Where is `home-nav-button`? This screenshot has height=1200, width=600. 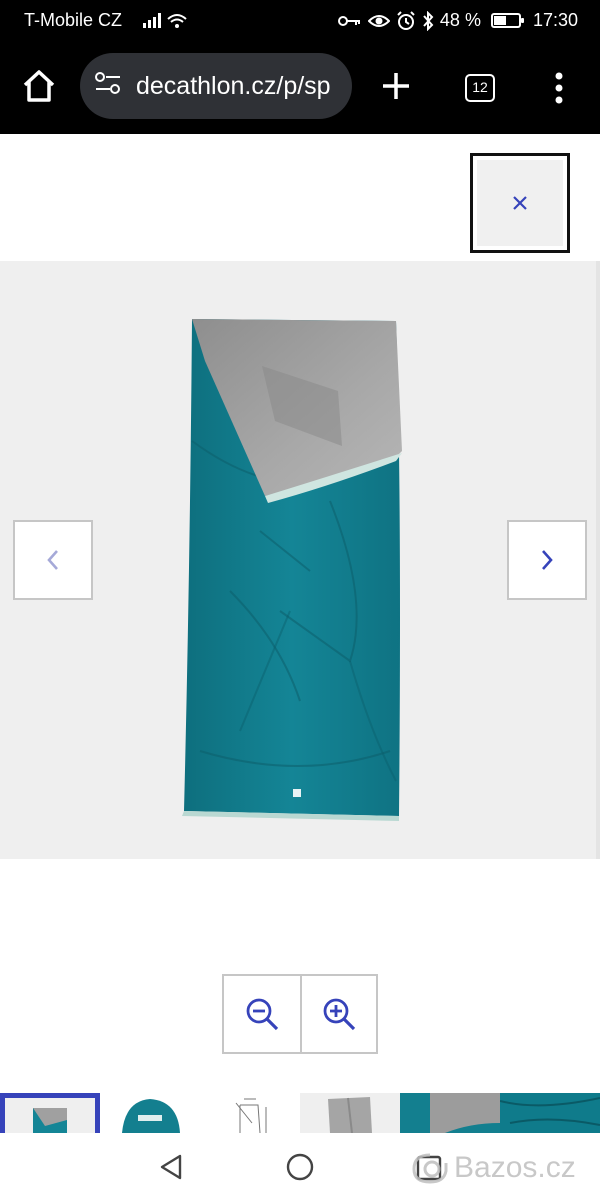
home-nav-button is located at coordinates (300, 1169).